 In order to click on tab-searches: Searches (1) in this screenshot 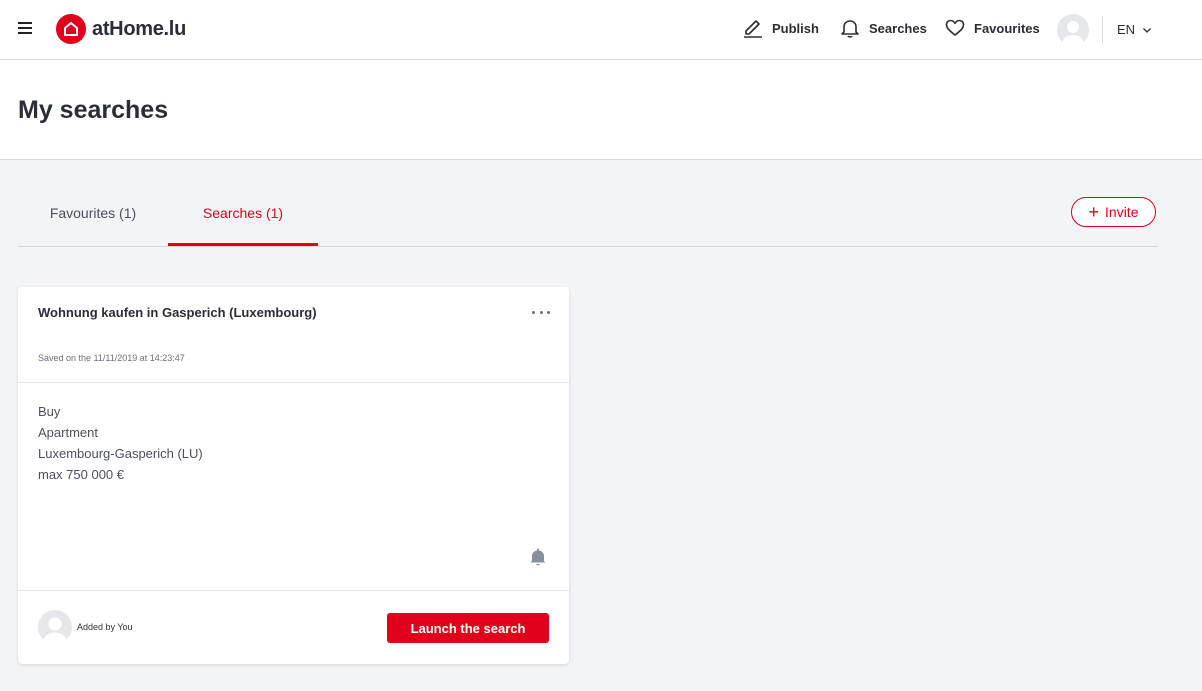, I will do `click(243, 217)`.